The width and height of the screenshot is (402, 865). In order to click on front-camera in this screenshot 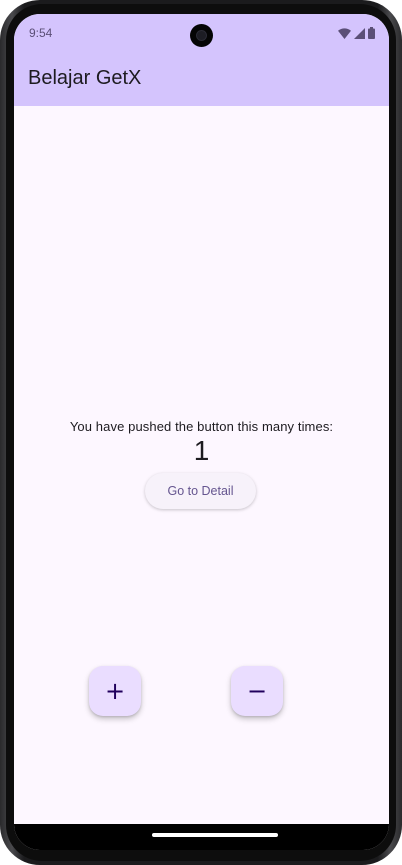, I will do `click(201, 35)`.